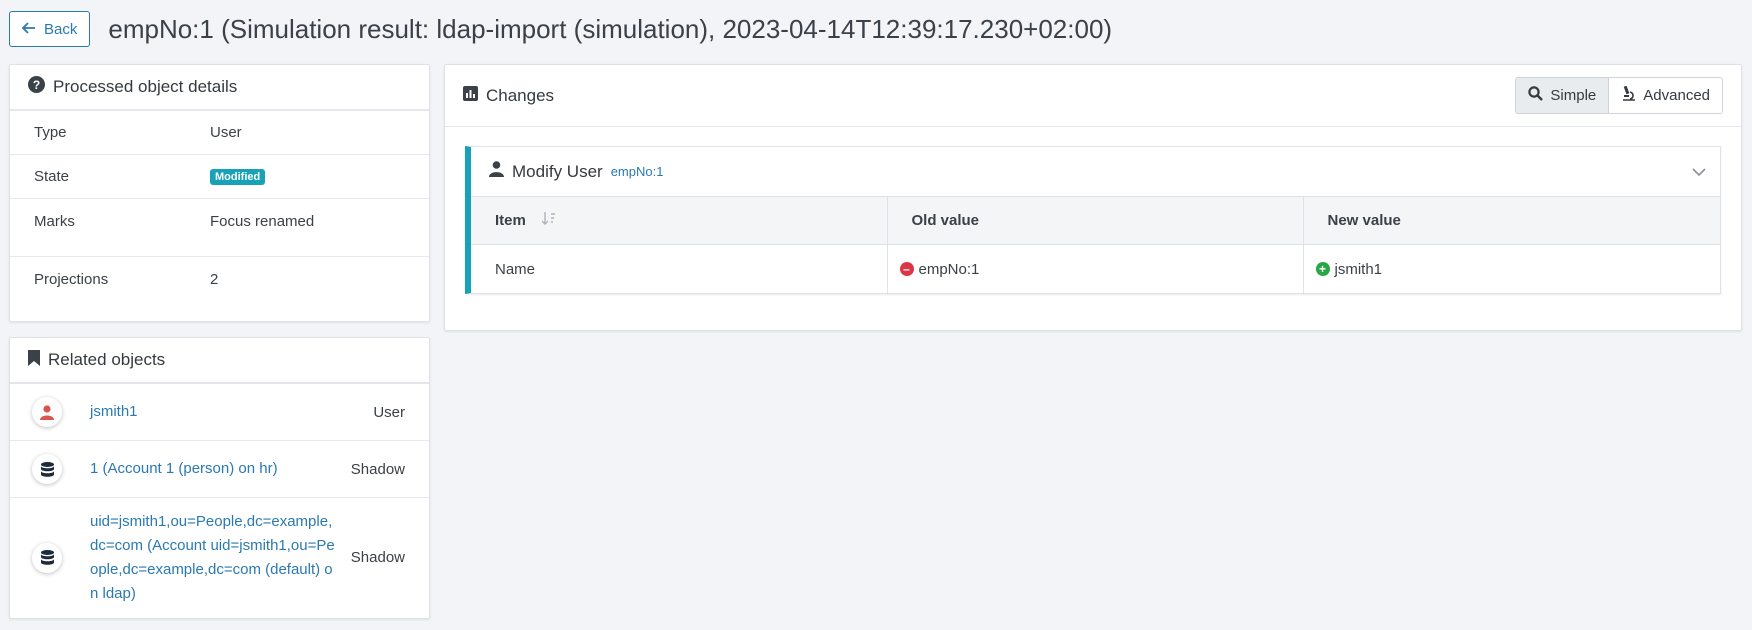  I want to click on table-row: Name – empNo:1 + jsmith1, so click(1095, 269).